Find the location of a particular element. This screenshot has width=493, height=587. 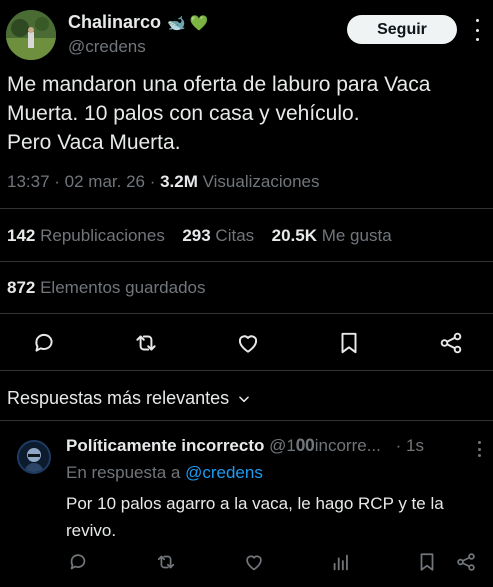

reply-author-name: Políticamente incorrecto is located at coordinates (165, 445).